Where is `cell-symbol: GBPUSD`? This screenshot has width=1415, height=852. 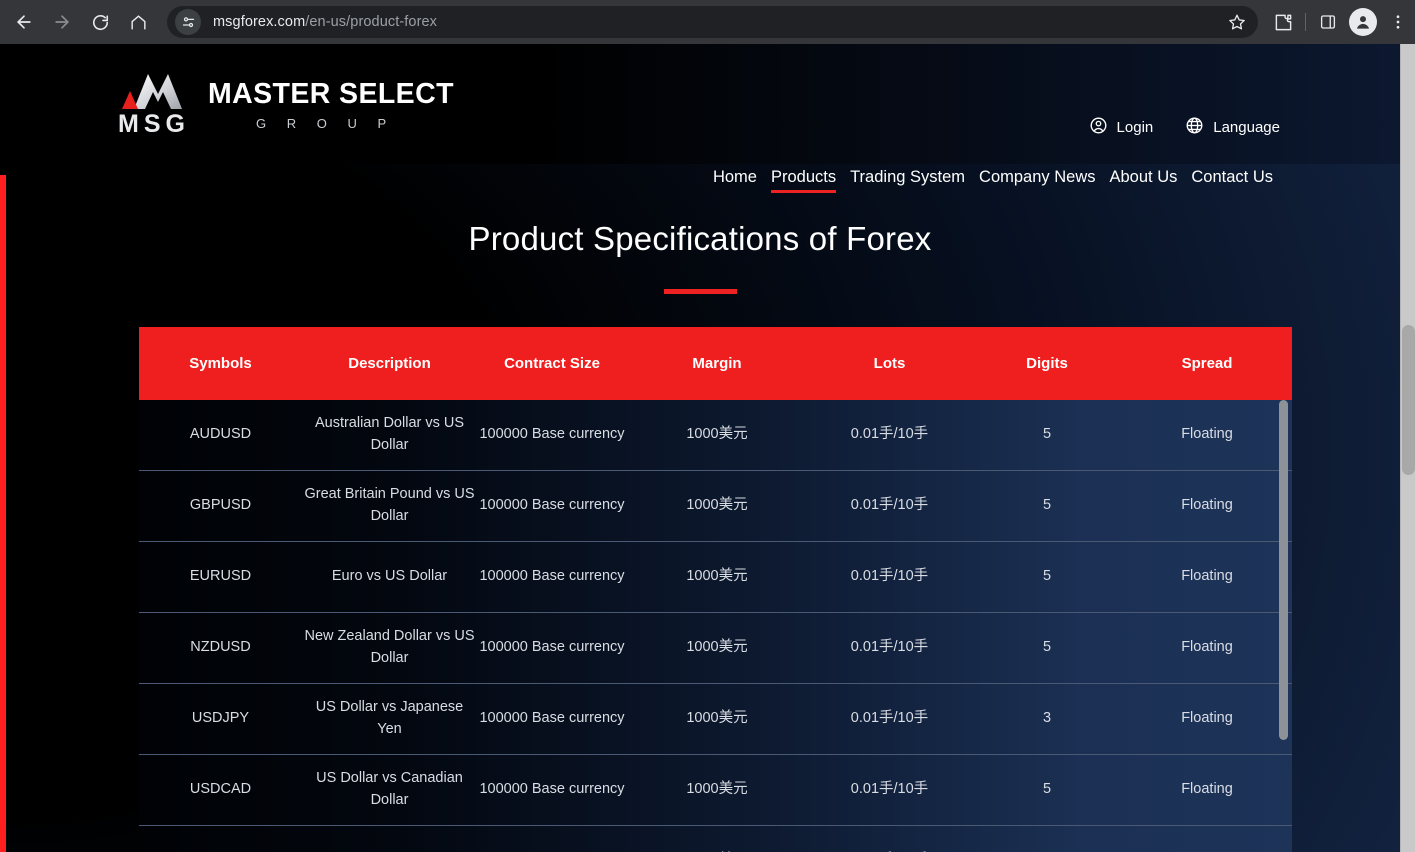
cell-symbol: GBPUSD is located at coordinates (220, 505).